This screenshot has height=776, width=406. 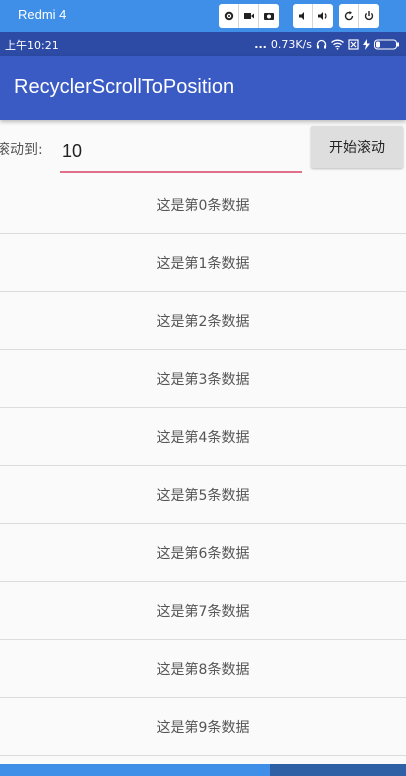 What do you see at coordinates (338, 770) in the screenshot?
I see `bottom-strip-segment` at bounding box center [338, 770].